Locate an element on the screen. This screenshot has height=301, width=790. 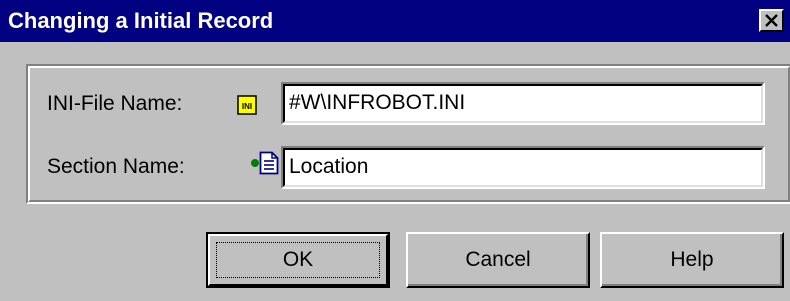
section-name-label: Section Name: is located at coordinates (116, 166).